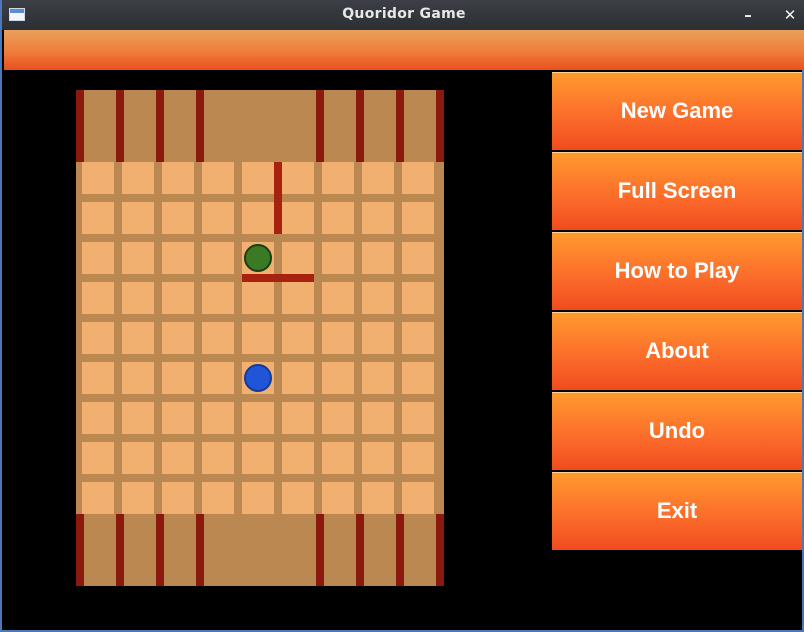 The width and height of the screenshot is (804, 632). Describe the element at coordinates (748, 15) in the screenshot. I see `minimize-icon: –` at that location.